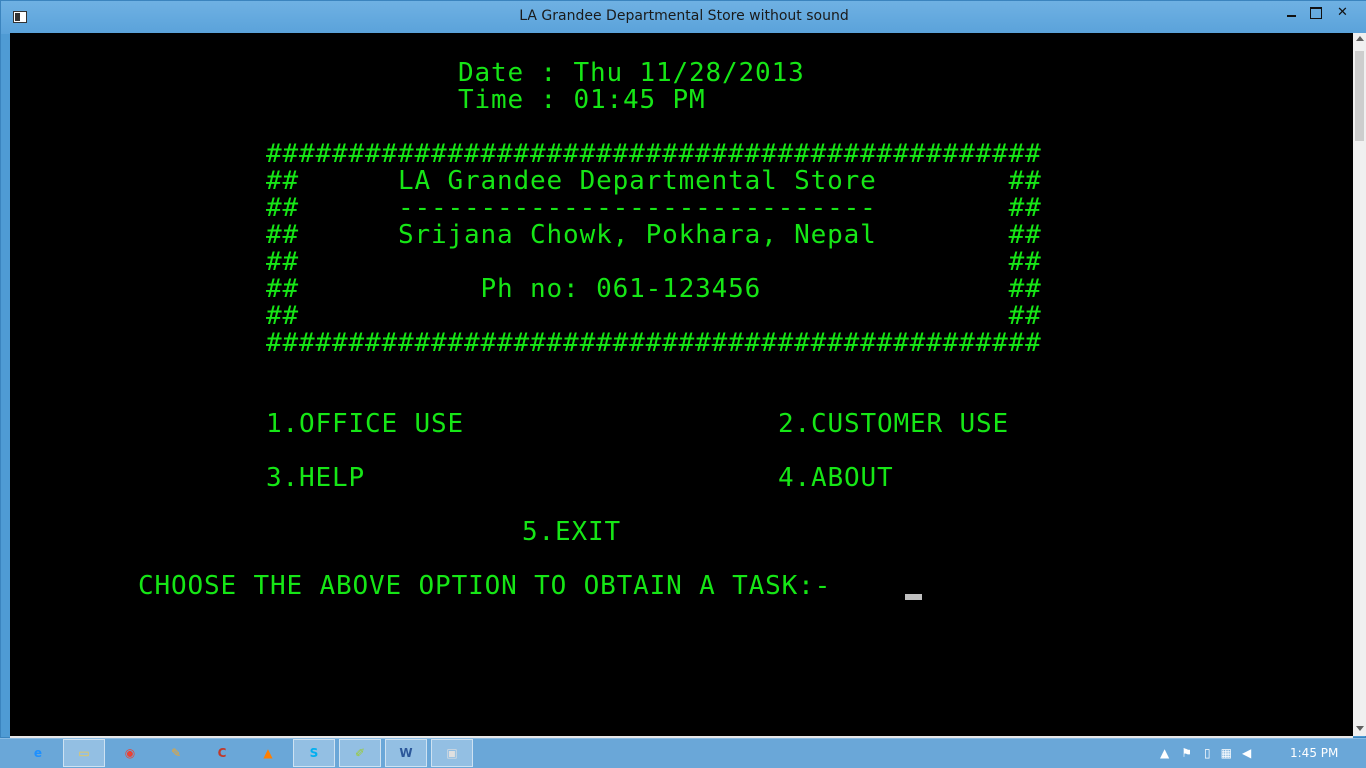  I want to click on show-hidden-icons-icon: ▲, so click(1164, 753).